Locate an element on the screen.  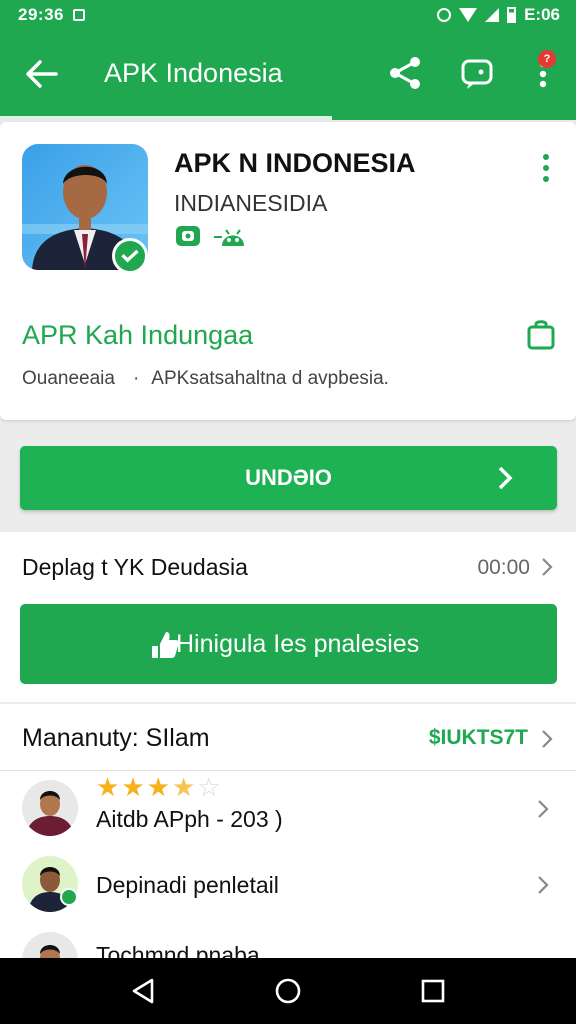
details-row-value: 00:00 is located at coordinates (503, 568).